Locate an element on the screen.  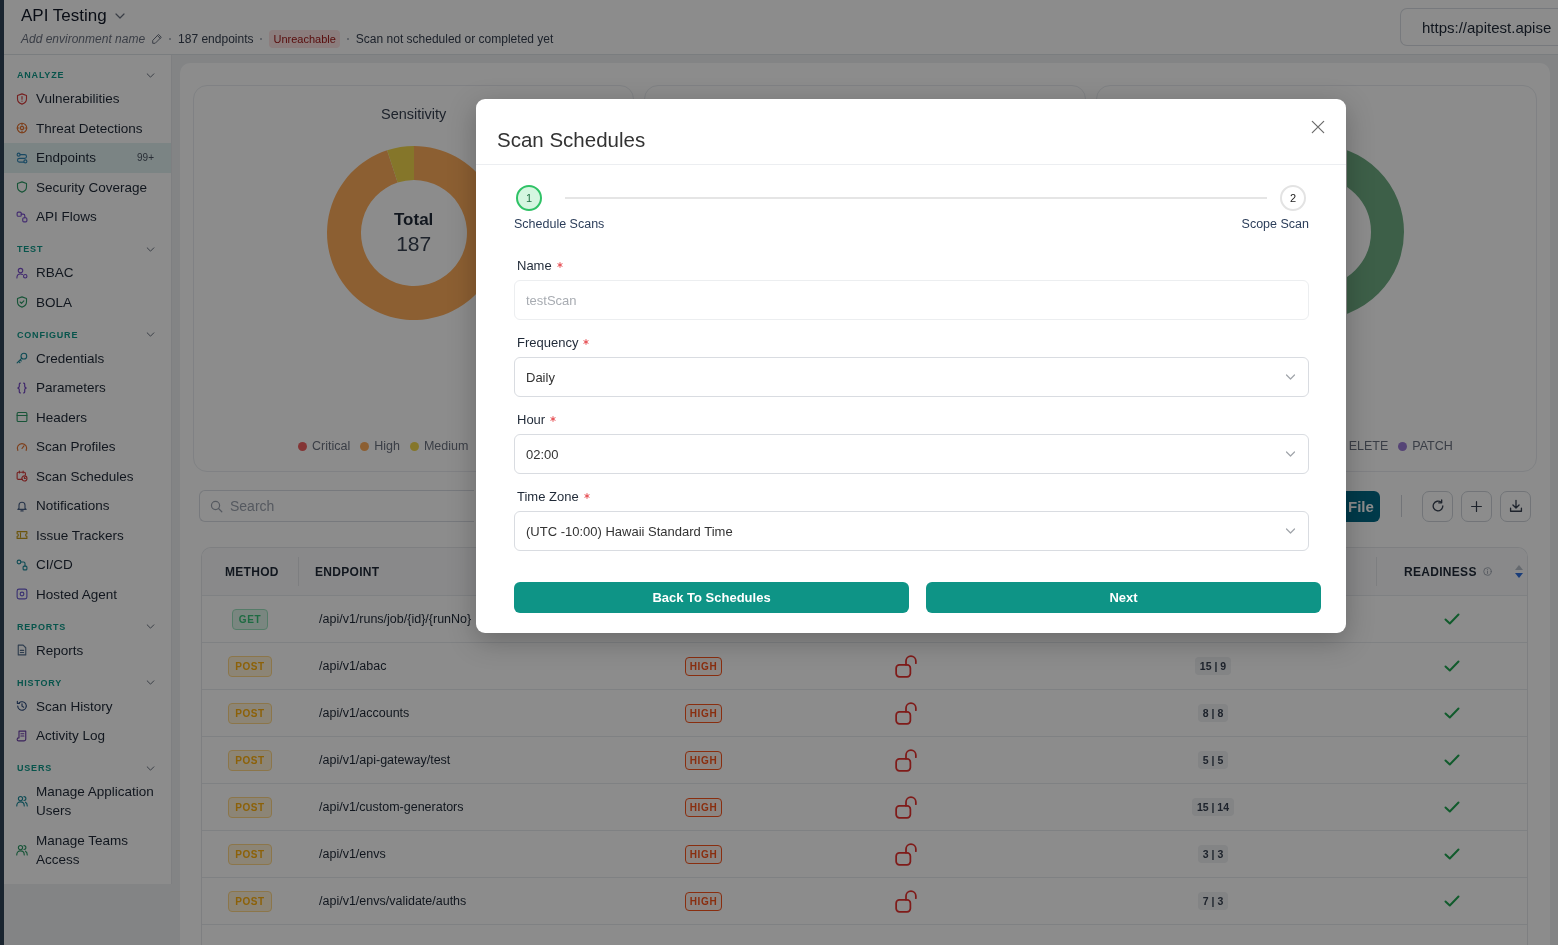
close-icon is located at coordinates (1318, 127).